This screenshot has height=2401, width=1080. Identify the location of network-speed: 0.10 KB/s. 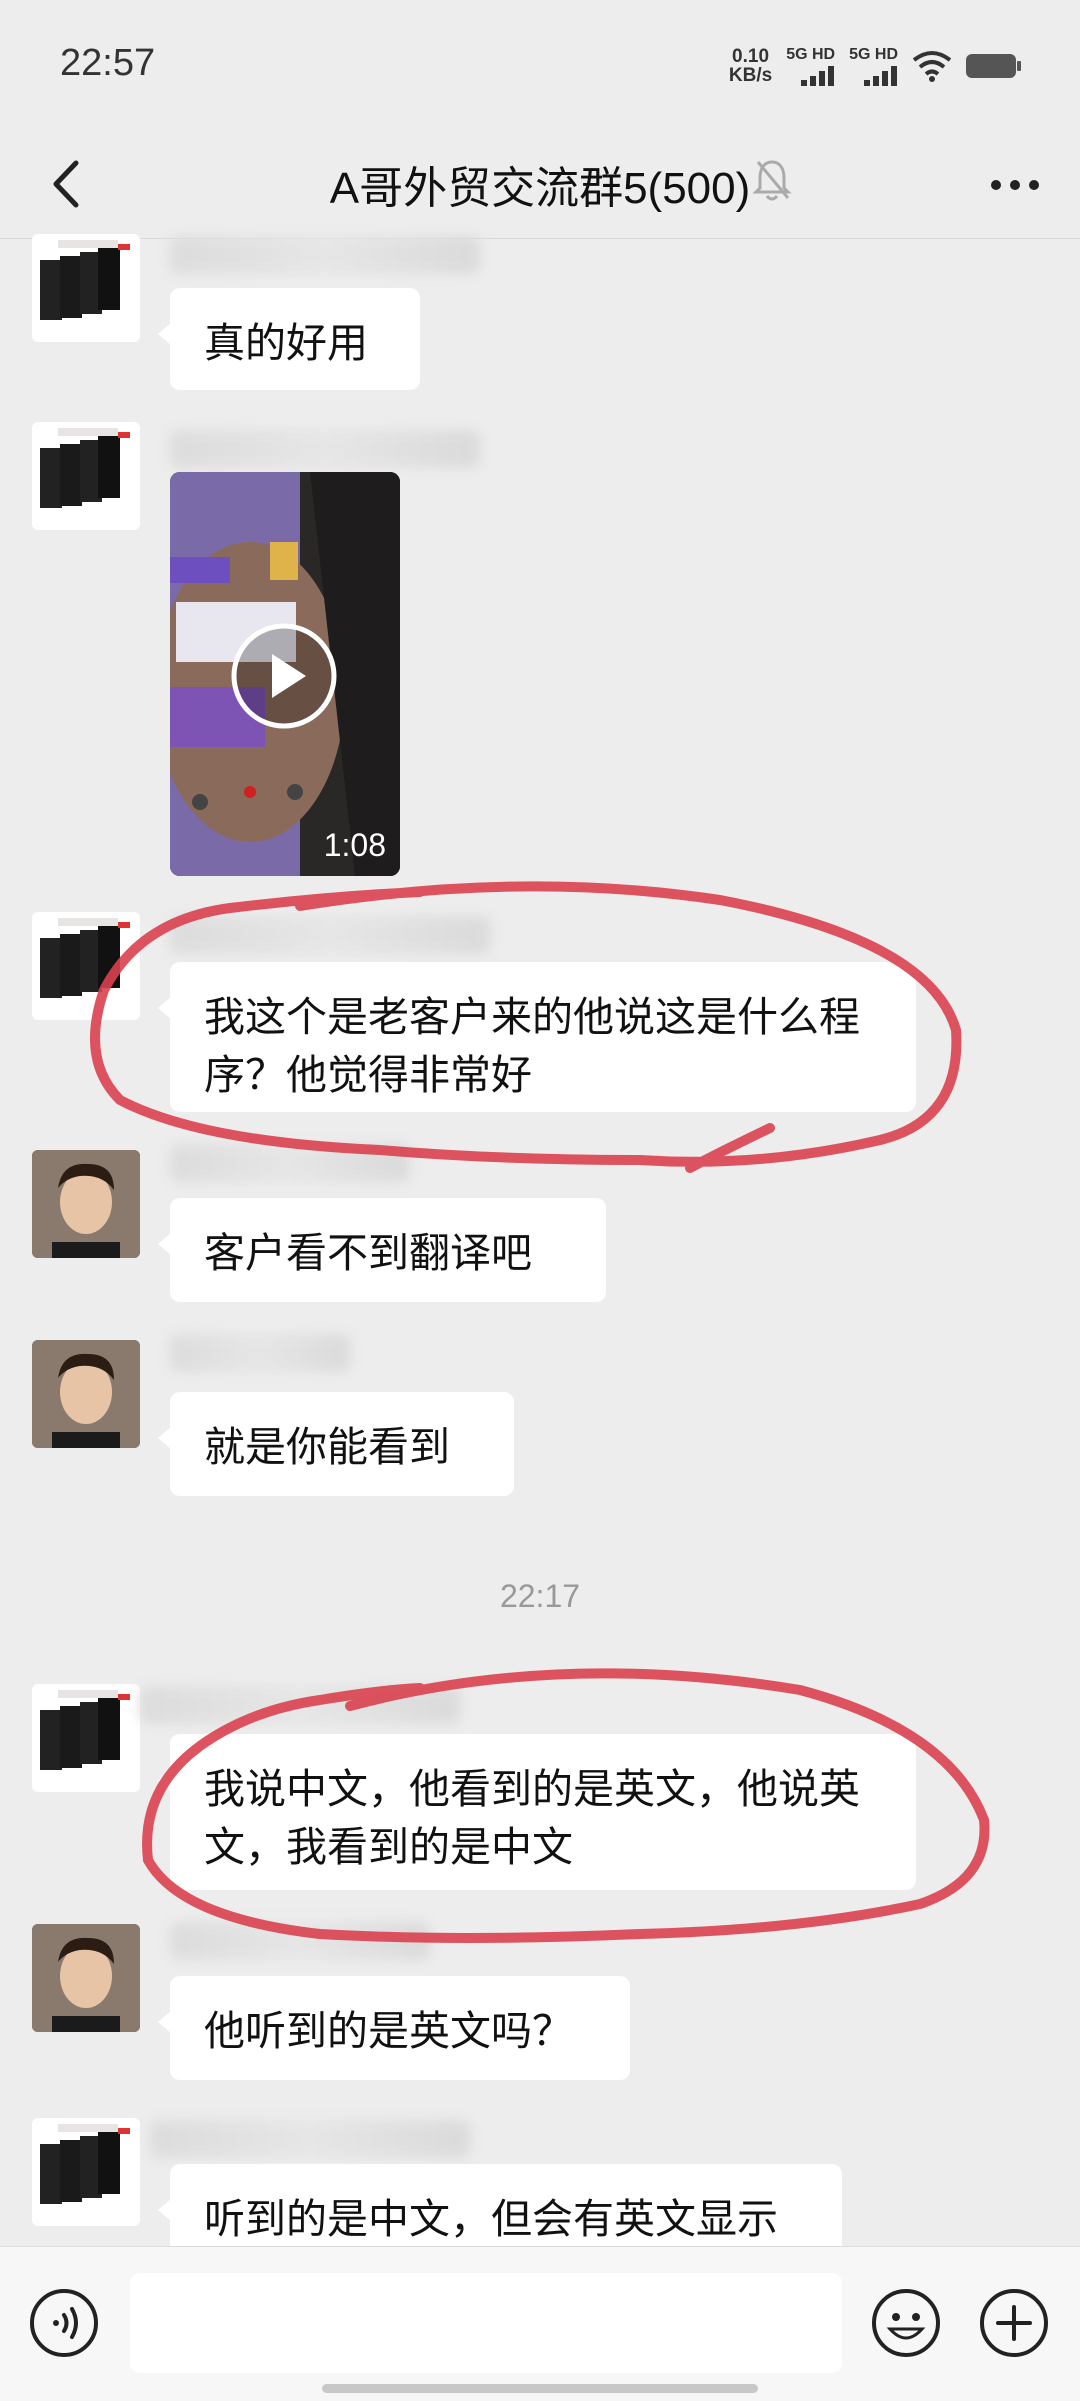
(750, 66).